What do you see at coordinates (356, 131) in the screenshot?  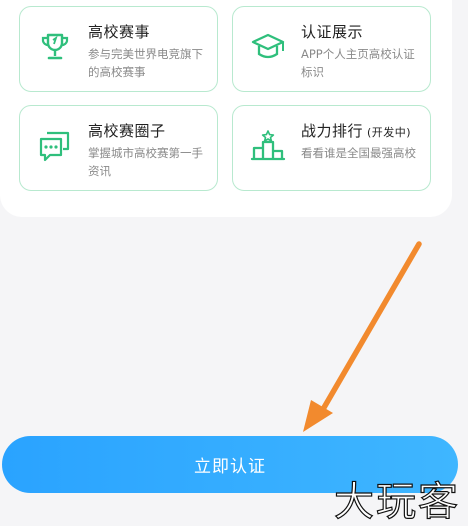 I see `feature-title: 战力排行 (开发中)` at bounding box center [356, 131].